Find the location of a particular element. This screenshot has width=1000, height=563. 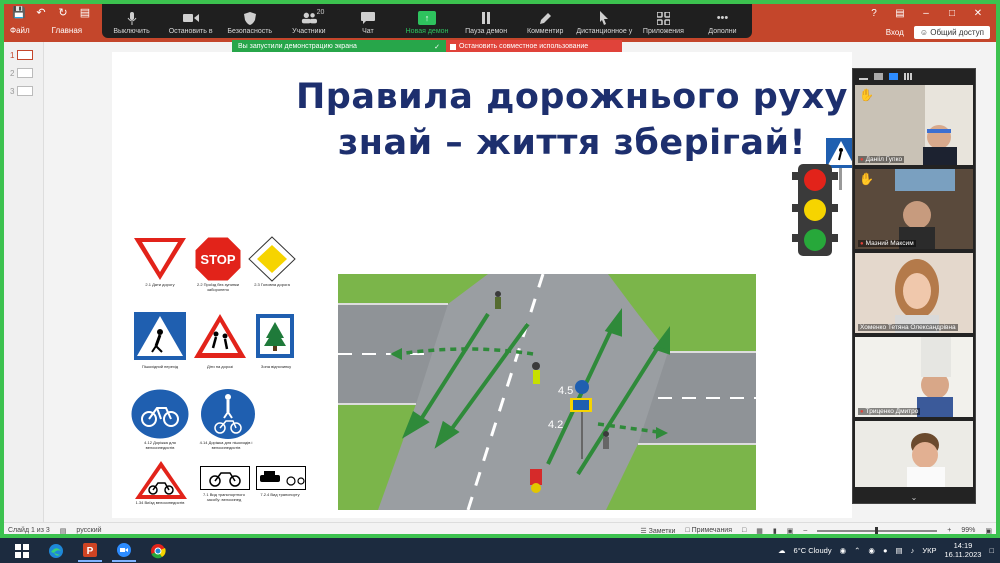

edge-icon is located at coordinates (56, 551).